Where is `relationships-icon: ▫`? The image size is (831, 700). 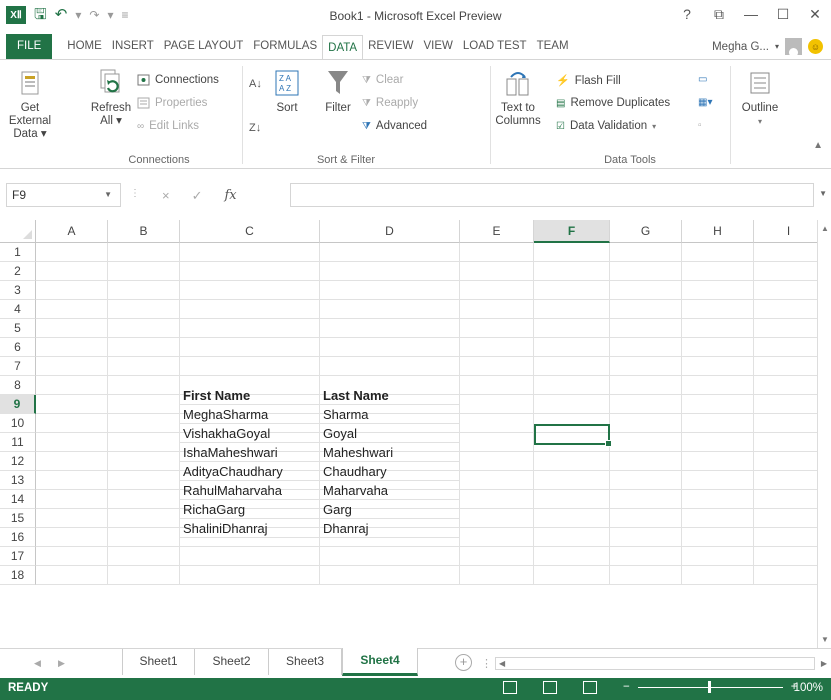
relationships-icon: ▫ is located at coordinates (700, 125).